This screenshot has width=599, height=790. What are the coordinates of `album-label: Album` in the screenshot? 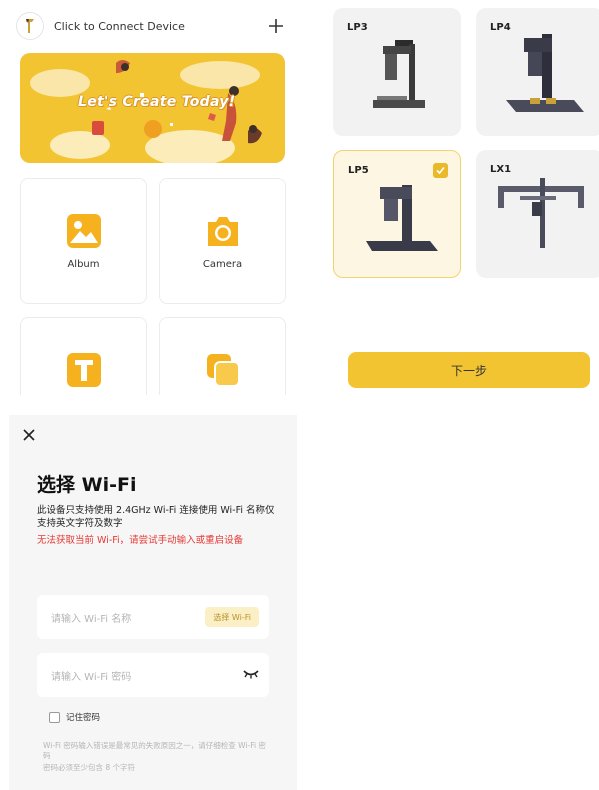 It's located at (83, 264).